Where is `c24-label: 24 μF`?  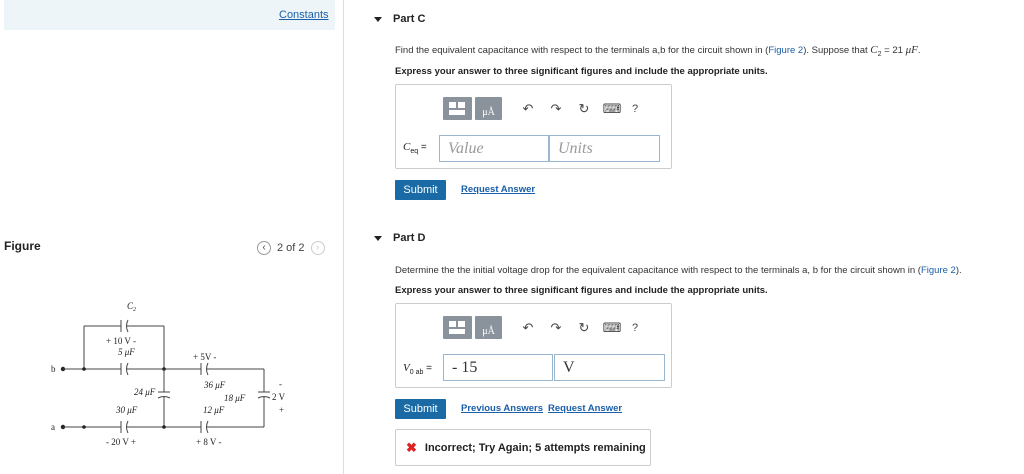 c24-label: 24 μF is located at coordinates (145, 392).